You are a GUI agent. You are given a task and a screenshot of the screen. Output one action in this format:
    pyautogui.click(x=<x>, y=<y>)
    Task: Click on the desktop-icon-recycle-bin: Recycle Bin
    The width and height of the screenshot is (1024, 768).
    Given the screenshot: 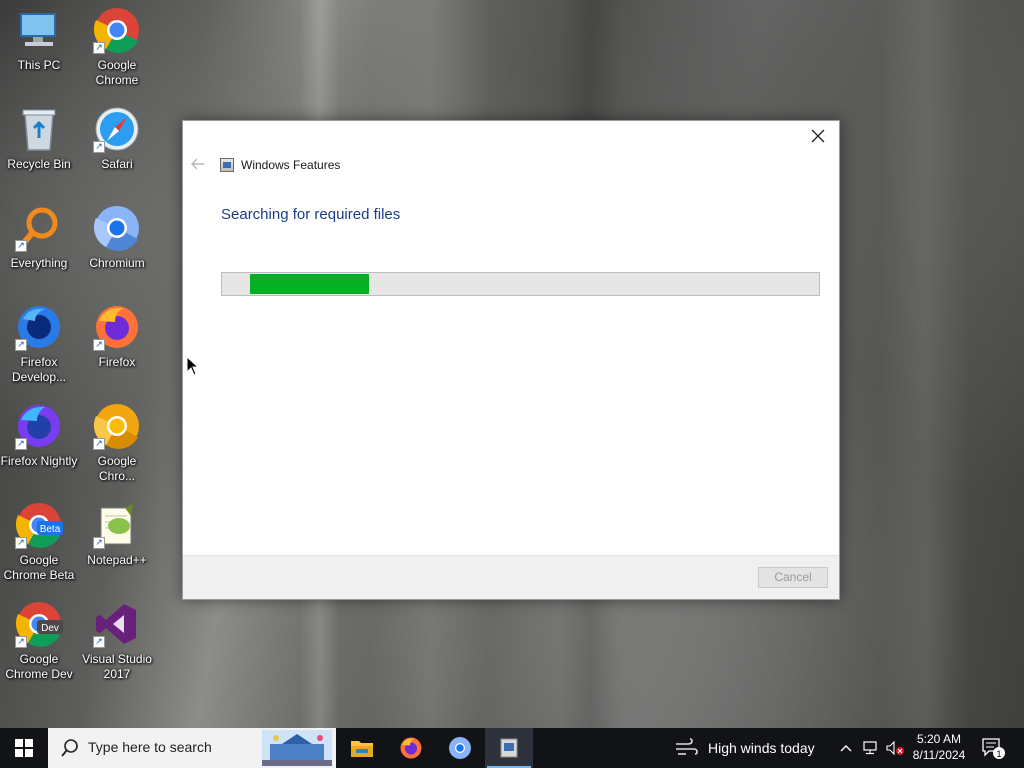 What is the action you would take?
    pyautogui.click(x=39, y=151)
    